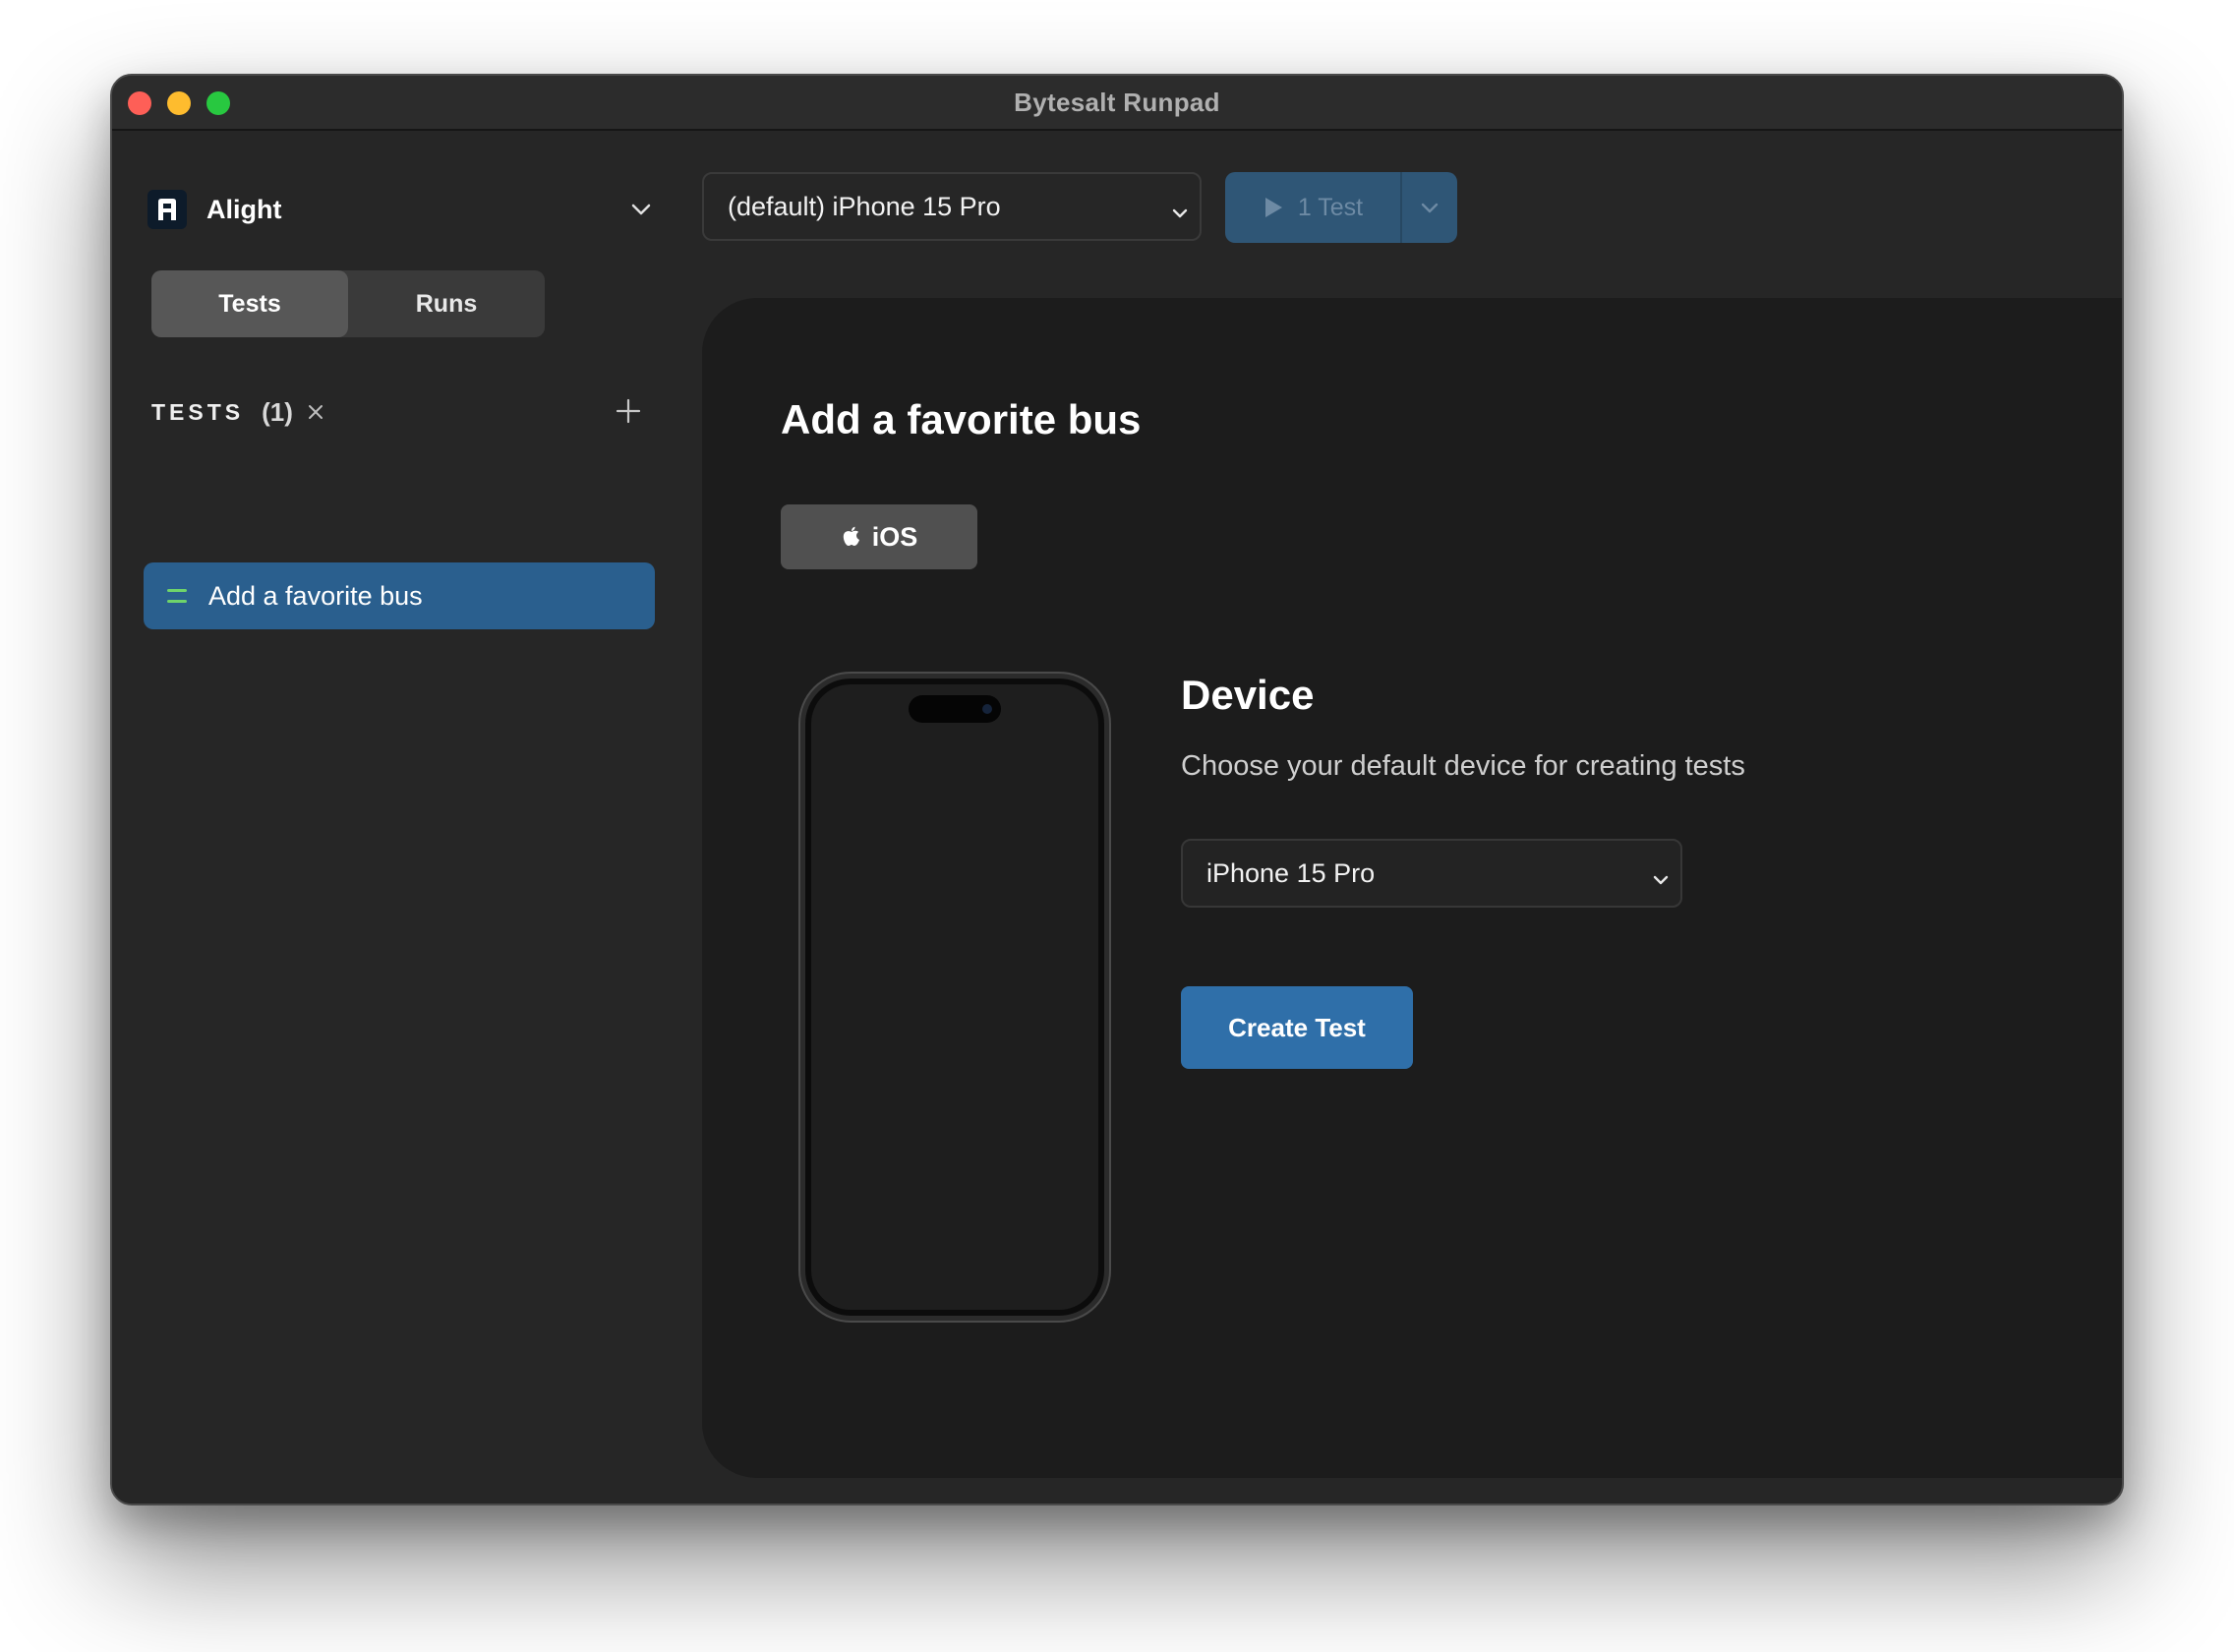 The width and height of the screenshot is (2234, 1652). I want to click on workspace-logo-icon, so click(167, 209).